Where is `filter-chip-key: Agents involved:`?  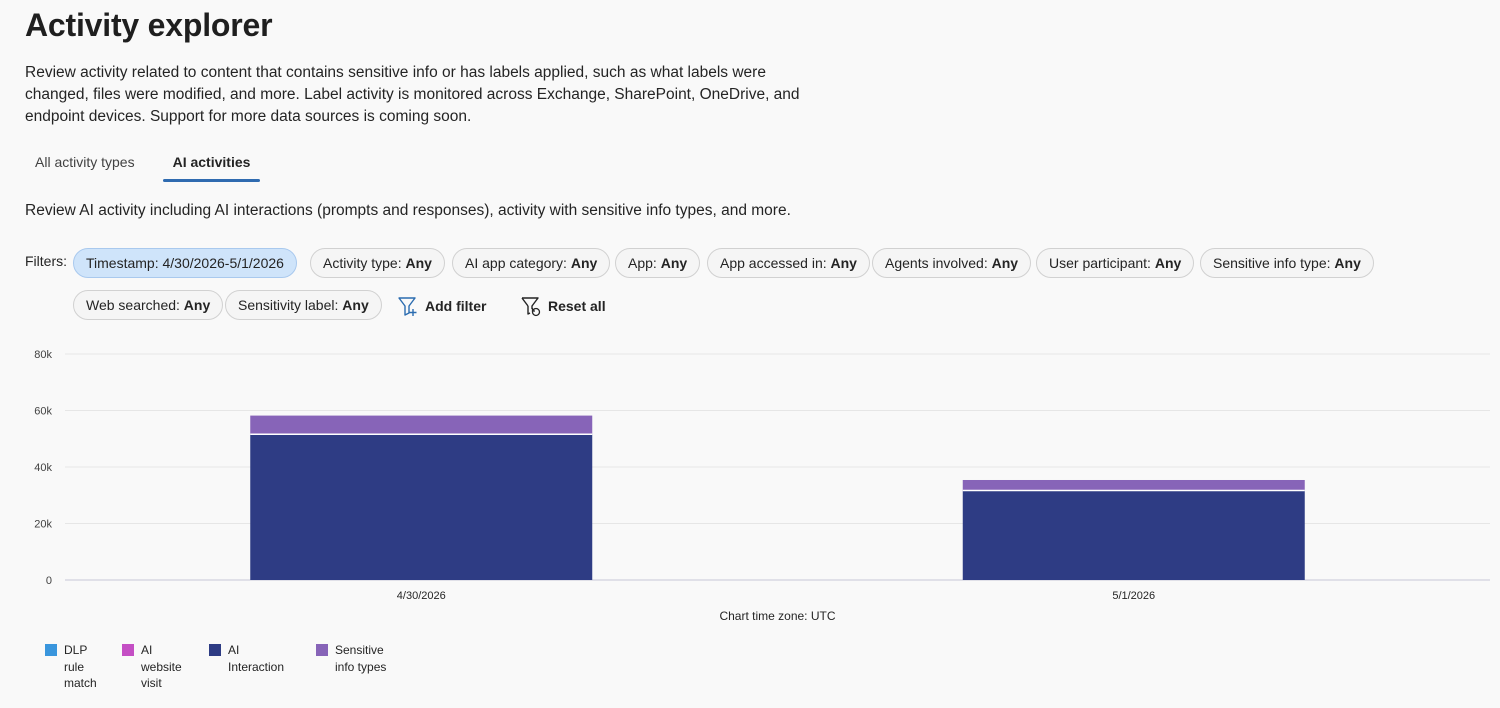 filter-chip-key: Agents involved: is located at coordinates (936, 263).